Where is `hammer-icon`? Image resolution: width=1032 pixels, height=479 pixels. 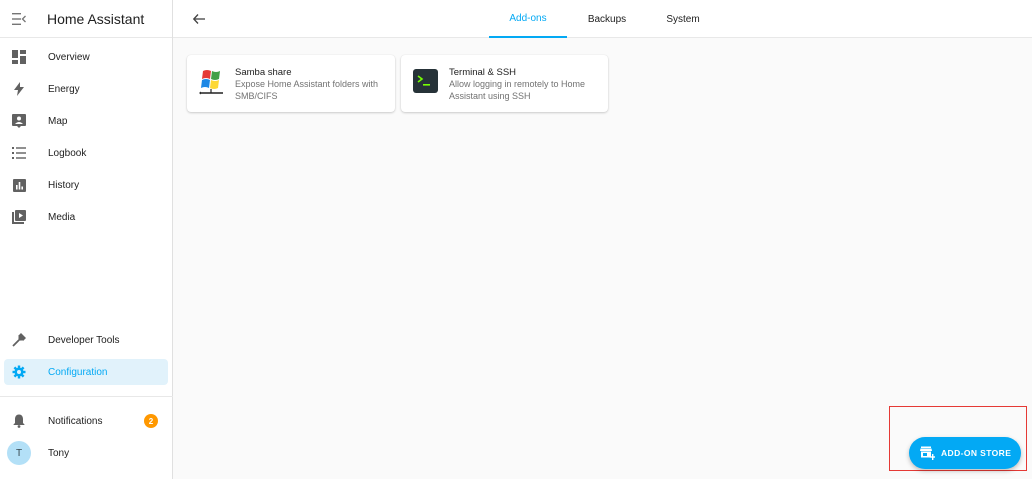
hammer-icon is located at coordinates (19, 340).